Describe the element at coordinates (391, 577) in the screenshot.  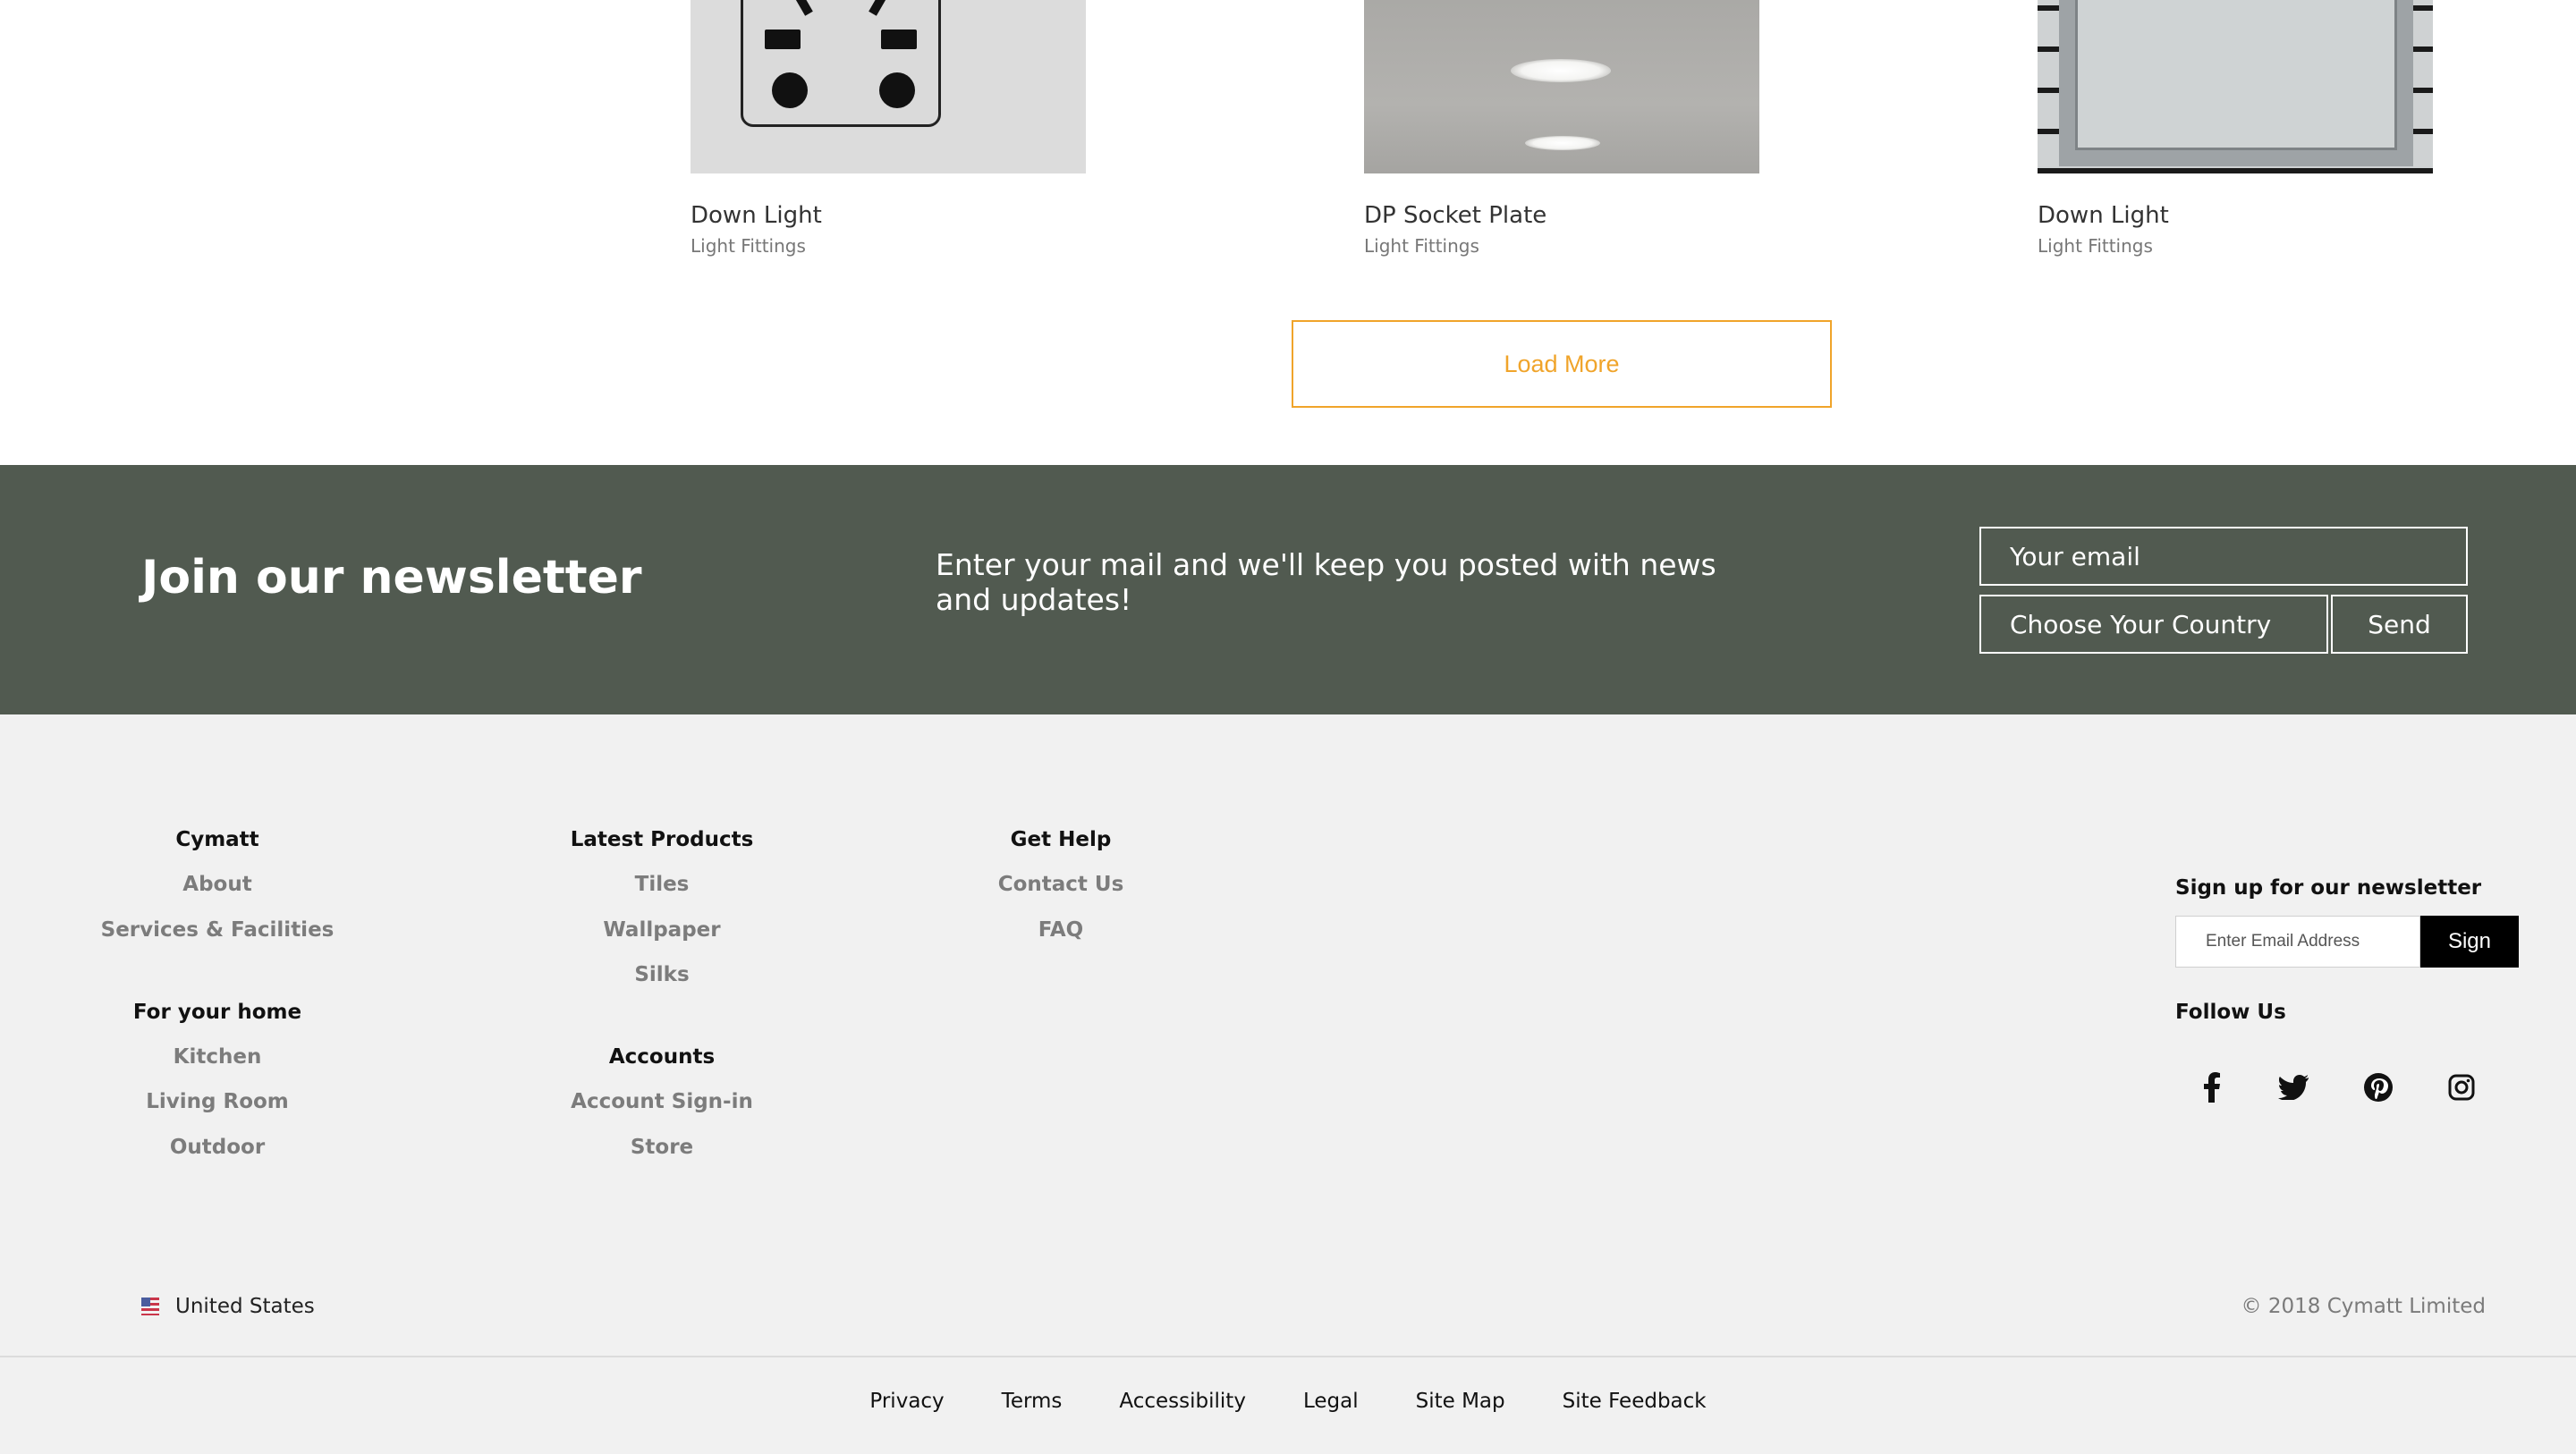
I see `newsletter-title: Join our newsletter` at that location.